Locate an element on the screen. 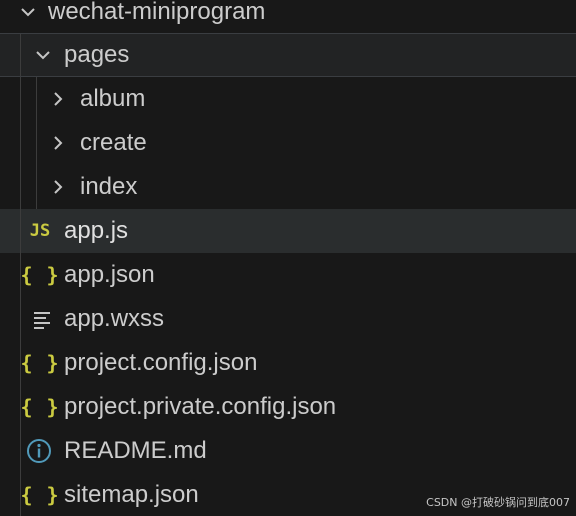 The image size is (576, 516). tree-file-project-private-config-json: { } project.private.config.json is located at coordinates (288, 407).